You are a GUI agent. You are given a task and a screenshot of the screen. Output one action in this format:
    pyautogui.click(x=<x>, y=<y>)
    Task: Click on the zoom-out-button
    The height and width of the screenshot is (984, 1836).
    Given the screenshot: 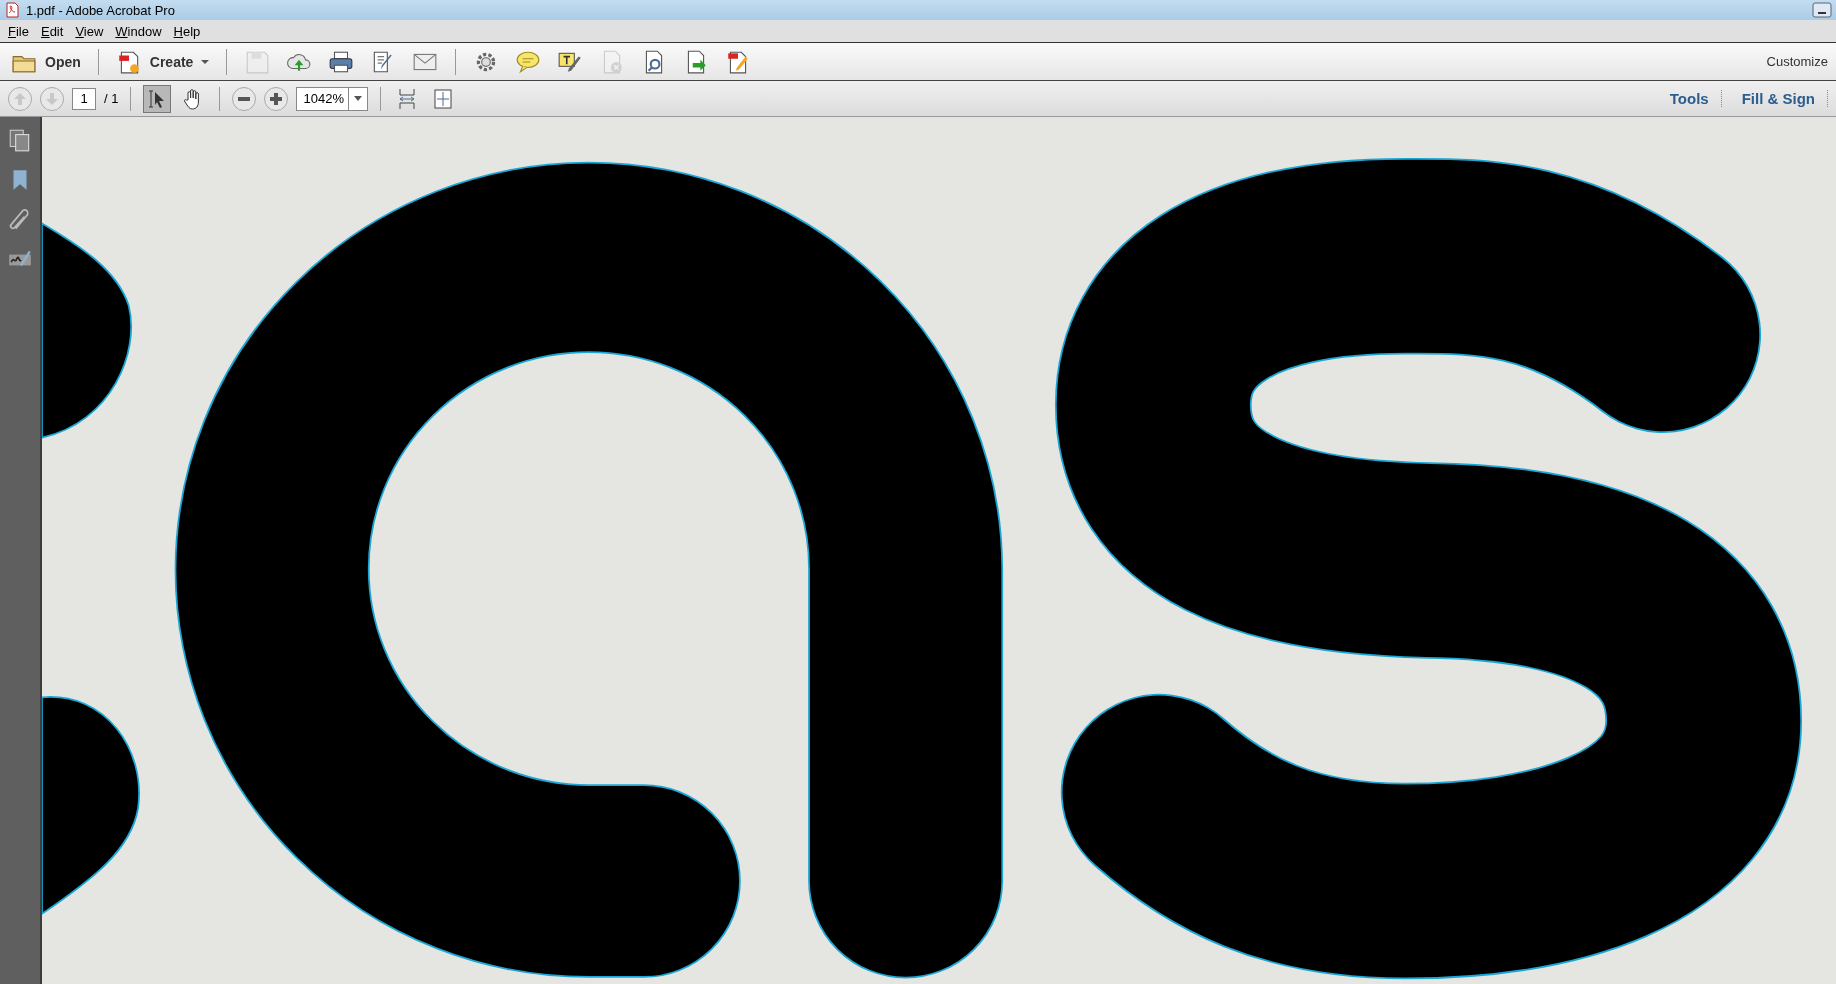 What is the action you would take?
    pyautogui.click(x=244, y=98)
    